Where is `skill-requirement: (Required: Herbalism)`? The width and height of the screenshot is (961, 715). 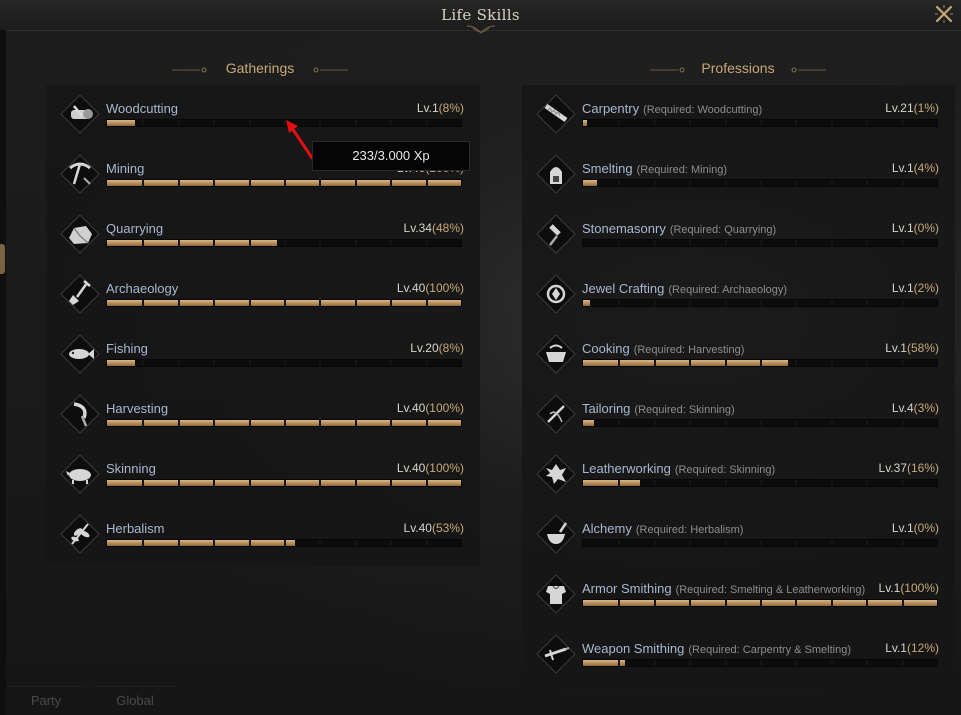 skill-requirement: (Required: Herbalism) is located at coordinates (689, 530).